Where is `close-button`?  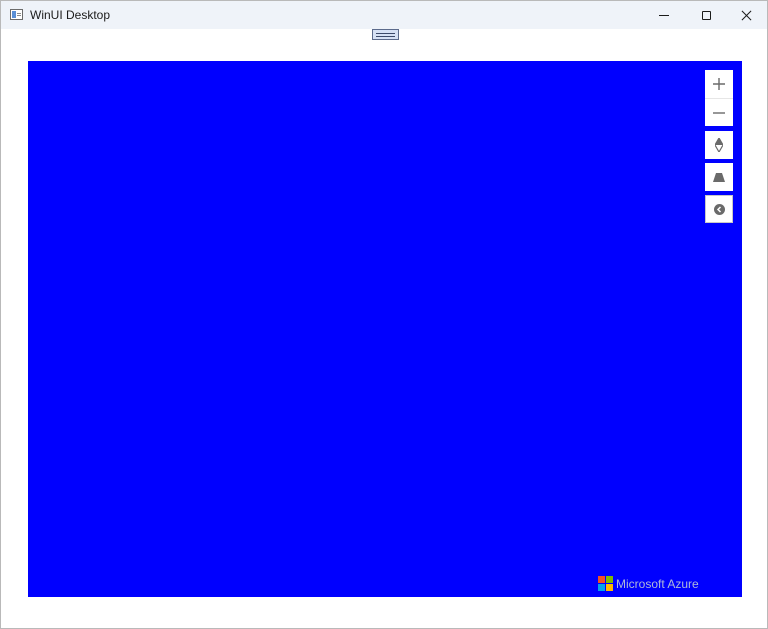
close-button is located at coordinates (746, 15).